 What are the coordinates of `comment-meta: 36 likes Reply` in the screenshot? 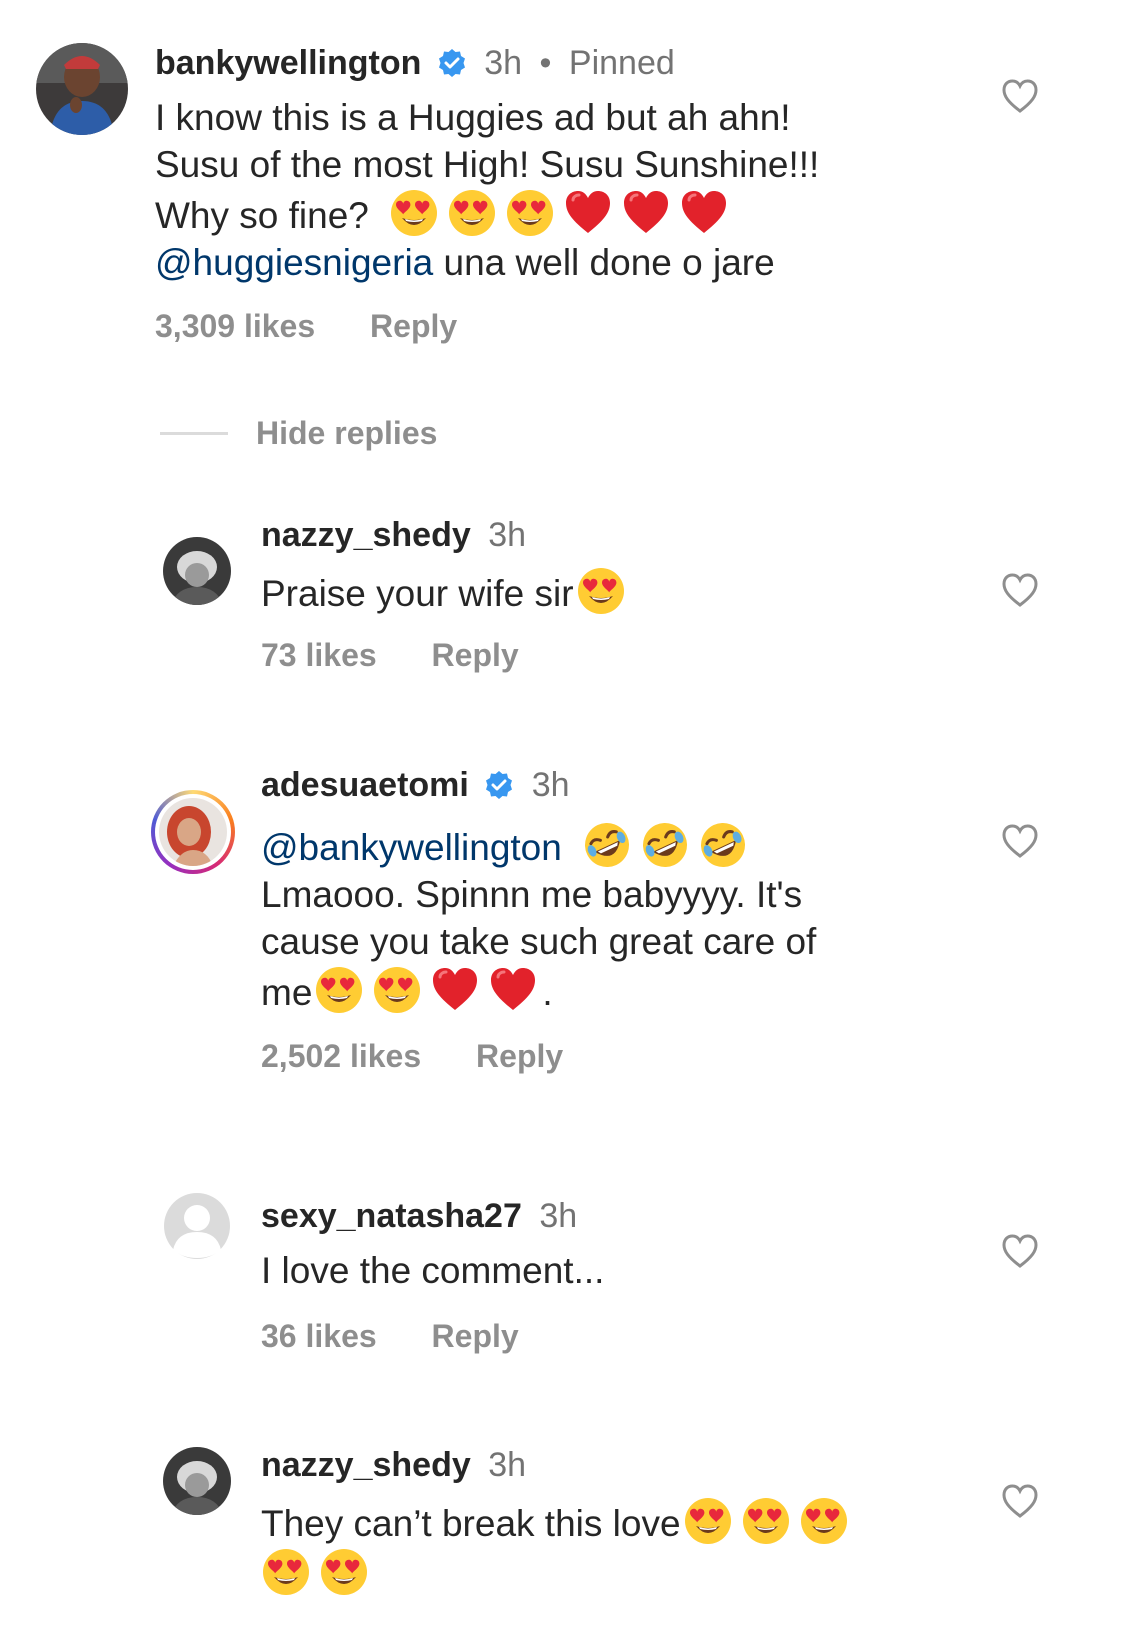 It's located at (641, 1336).